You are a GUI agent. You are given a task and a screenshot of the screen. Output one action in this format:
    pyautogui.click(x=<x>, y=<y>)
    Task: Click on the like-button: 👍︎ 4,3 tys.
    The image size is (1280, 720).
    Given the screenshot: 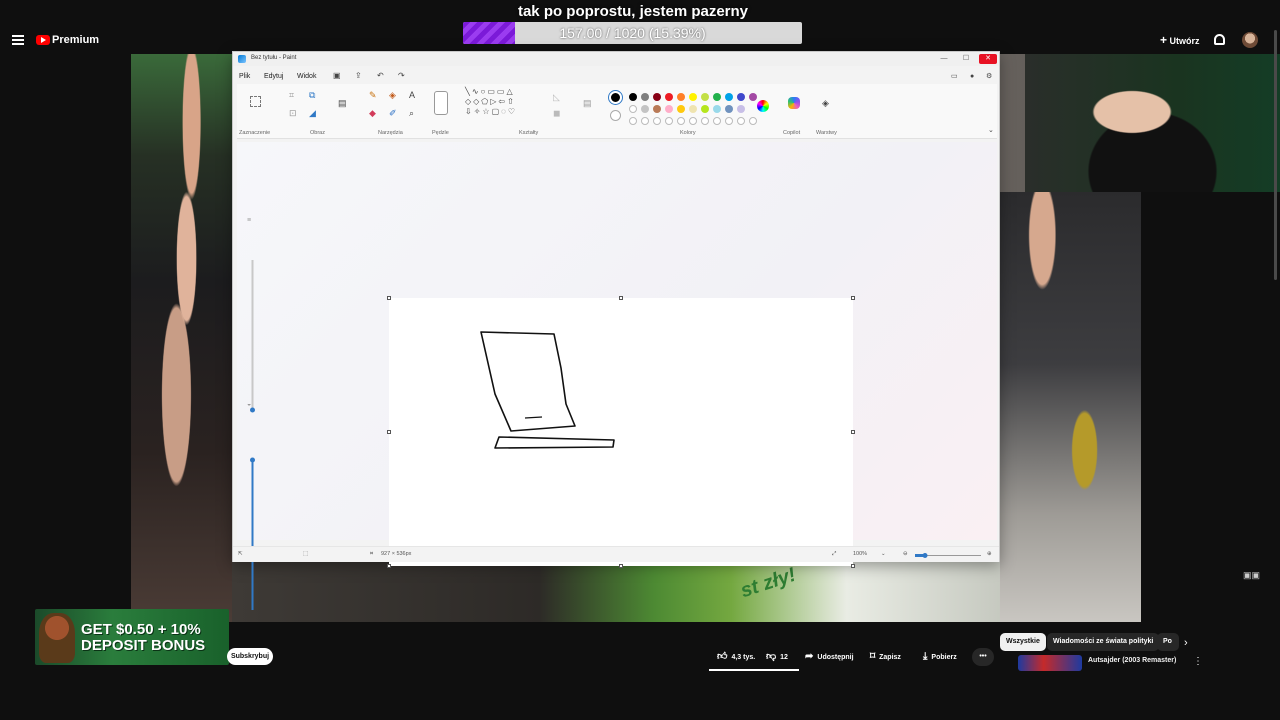 What is the action you would take?
    pyautogui.click(x=736, y=657)
    